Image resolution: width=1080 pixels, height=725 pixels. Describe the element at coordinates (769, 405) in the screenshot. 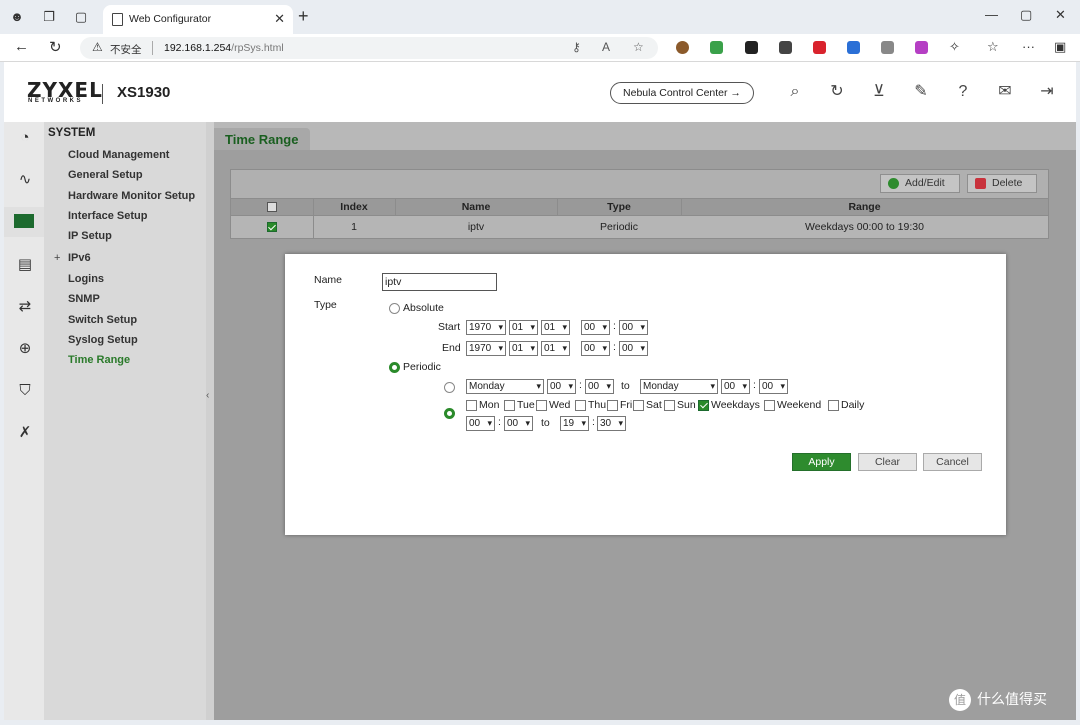

I see `day-checkbox-weekend` at that location.